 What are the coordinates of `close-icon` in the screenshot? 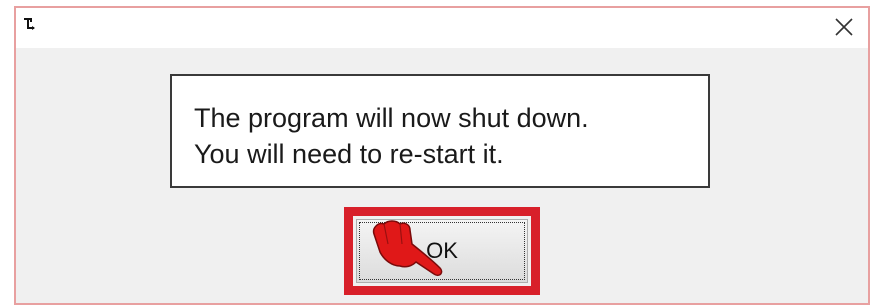 It's located at (844, 27).